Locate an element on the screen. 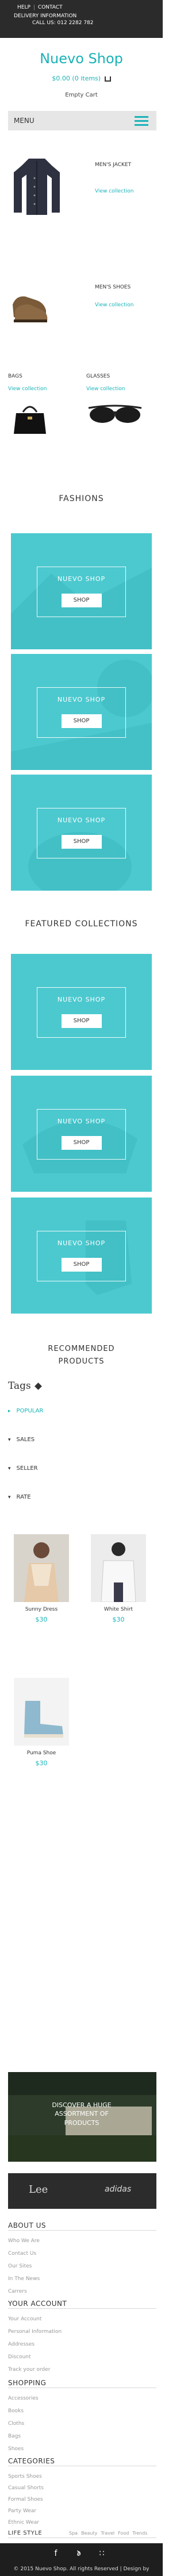 The height and width of the screenshot is (2576, 184). footer-link: Food is located at coordinates (123, 2533).